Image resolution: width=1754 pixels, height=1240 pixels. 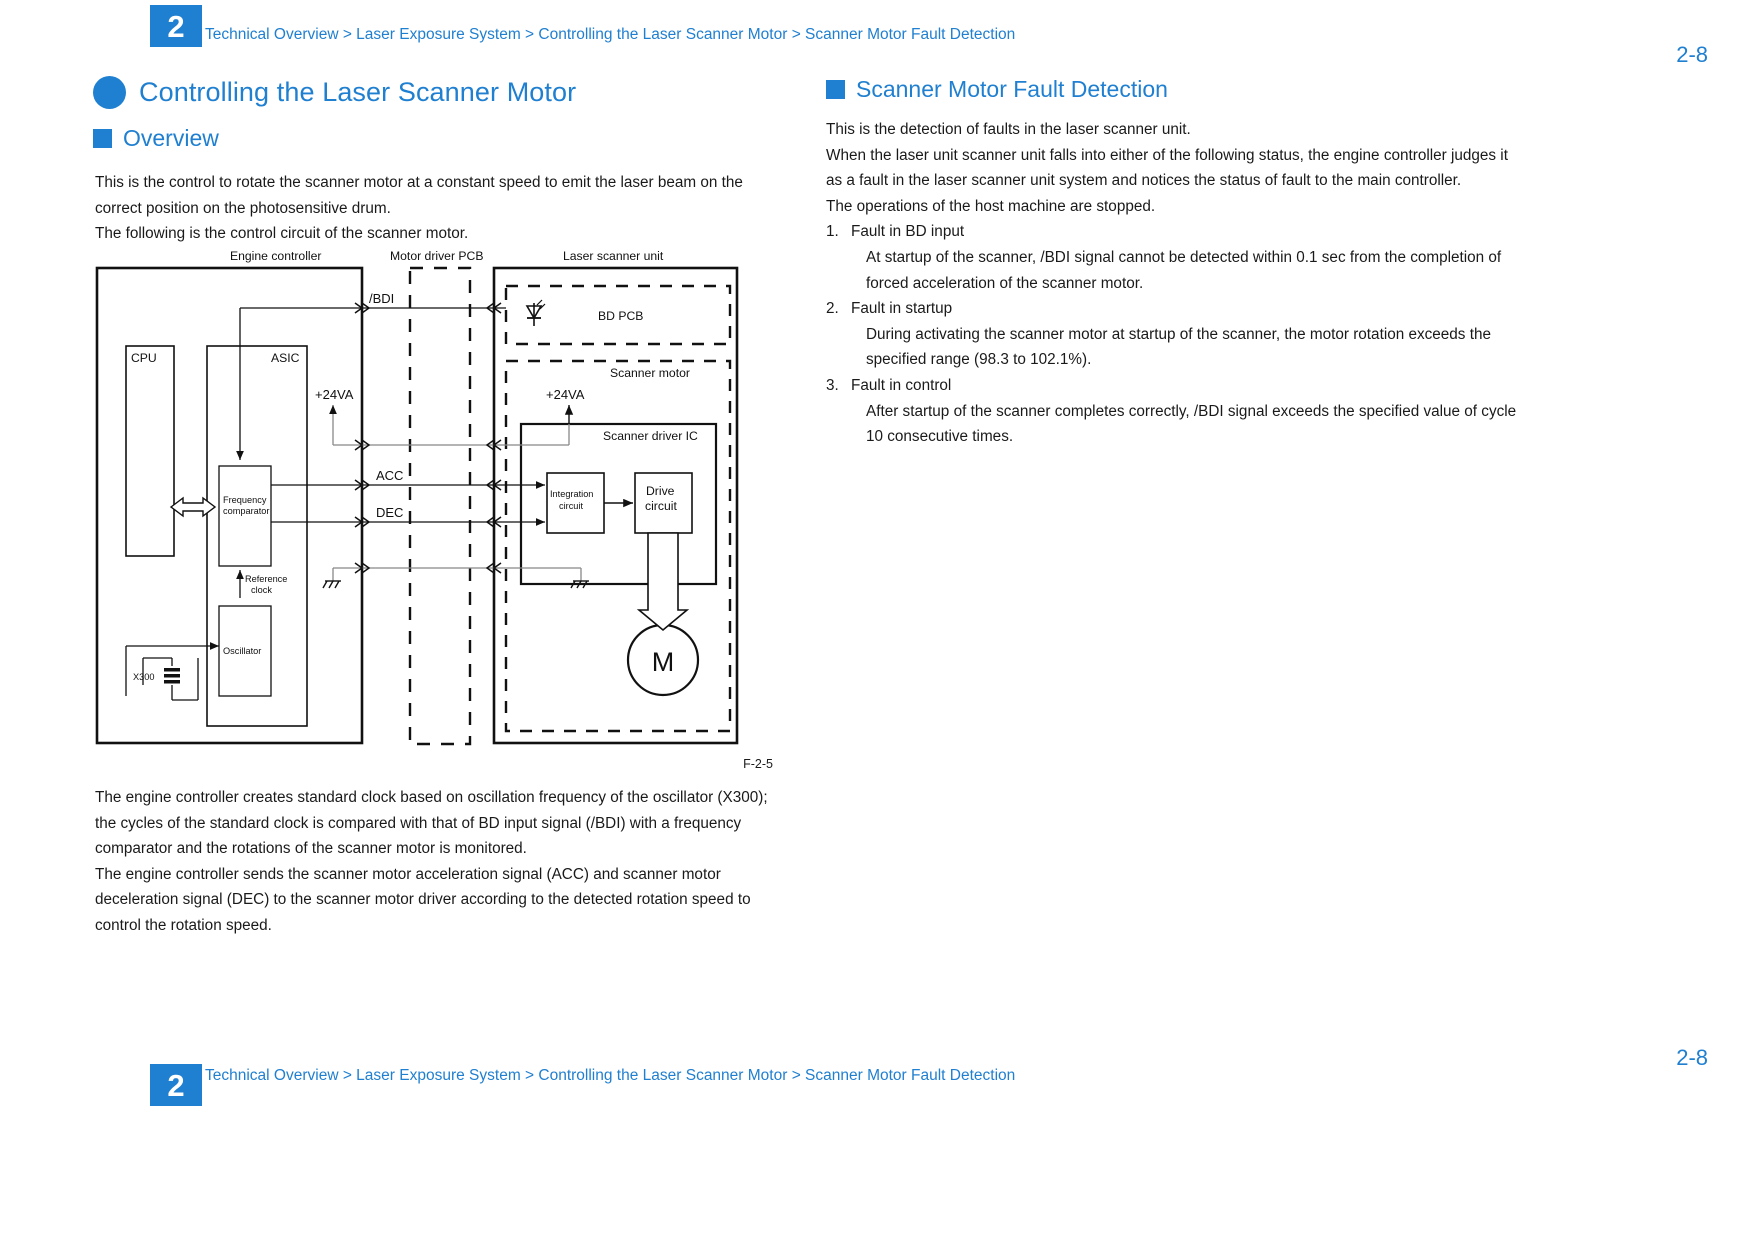 I want to click on fault-title: Fault in control, so click(x=901, y=385).